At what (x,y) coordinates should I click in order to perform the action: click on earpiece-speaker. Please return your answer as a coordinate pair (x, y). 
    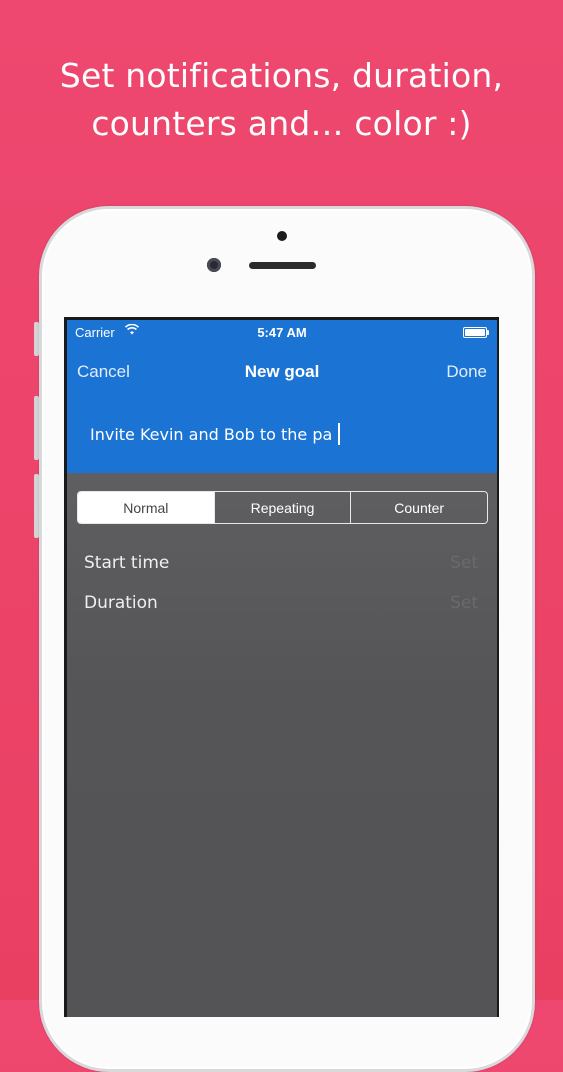
    Looking at the image, I should click on (282, 265).